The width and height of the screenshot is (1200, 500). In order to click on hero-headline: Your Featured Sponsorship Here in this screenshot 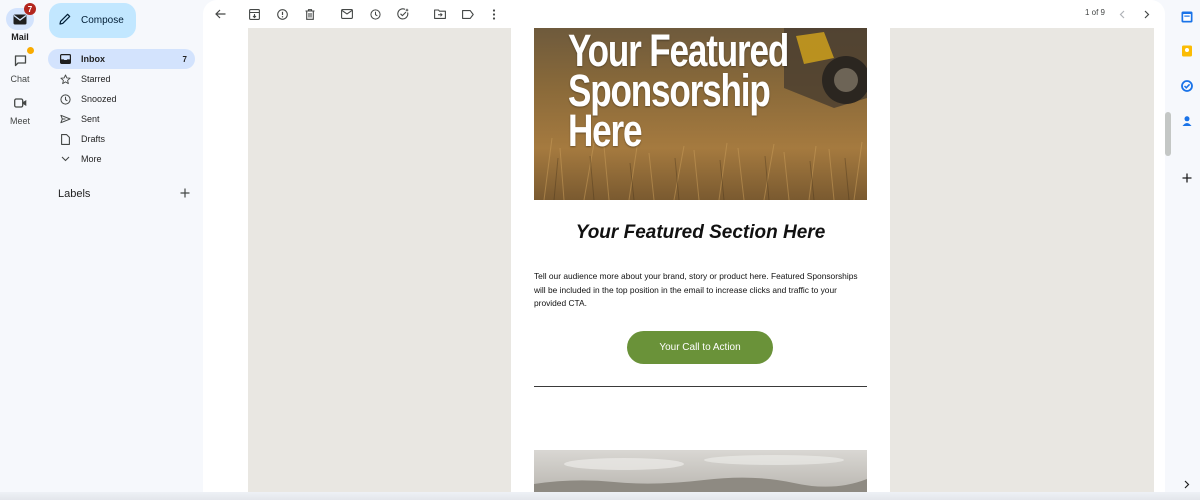, I will do `click(717, 92)`.